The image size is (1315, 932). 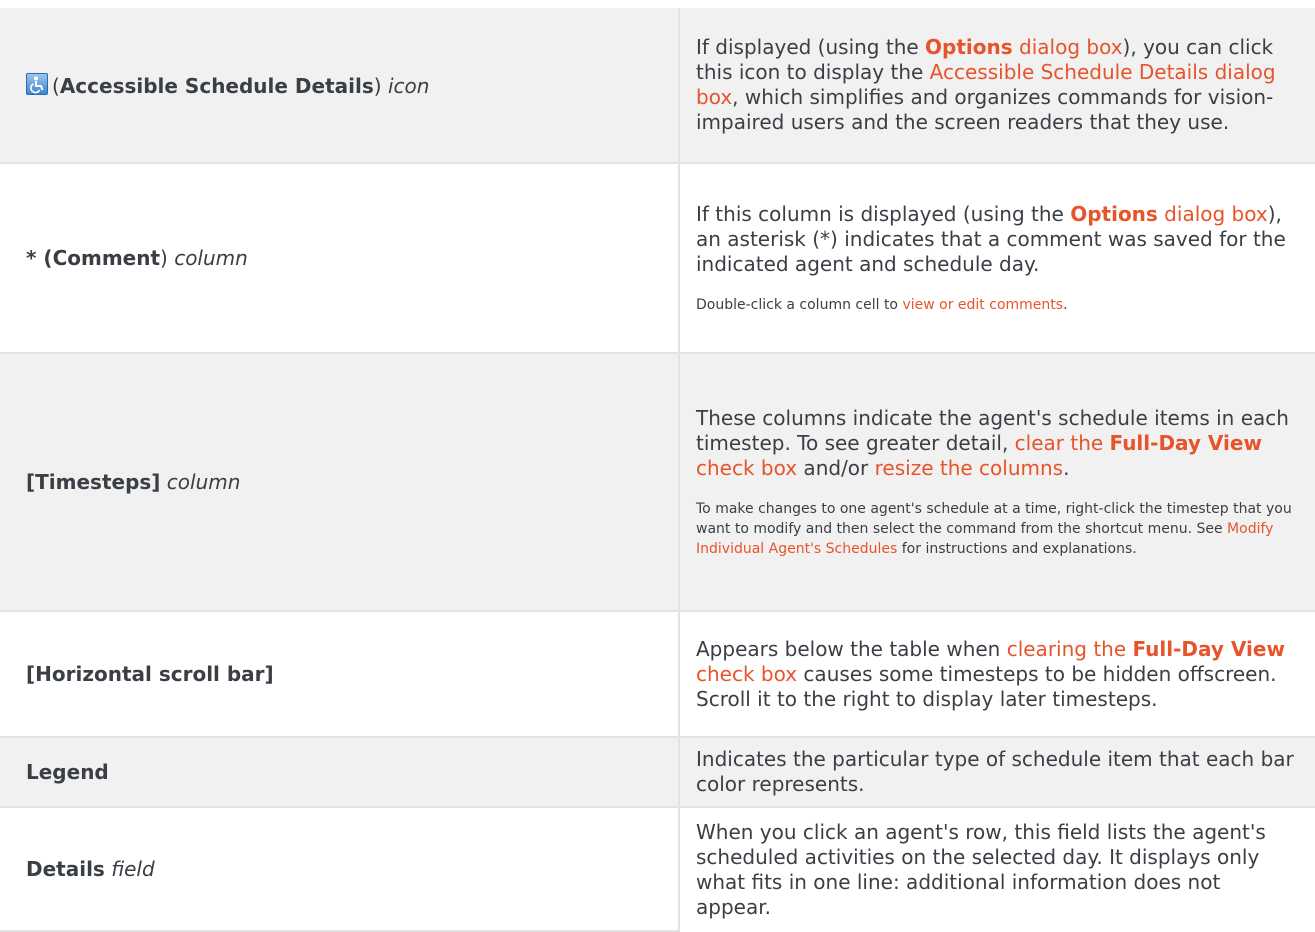 What do you see at coordinates (216, 85) in the screenshot?
I see `term-bold: Accessible Schedule Details` at bounding box center [216, 85].